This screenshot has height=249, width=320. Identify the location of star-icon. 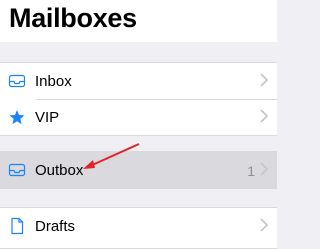
(17, 117).